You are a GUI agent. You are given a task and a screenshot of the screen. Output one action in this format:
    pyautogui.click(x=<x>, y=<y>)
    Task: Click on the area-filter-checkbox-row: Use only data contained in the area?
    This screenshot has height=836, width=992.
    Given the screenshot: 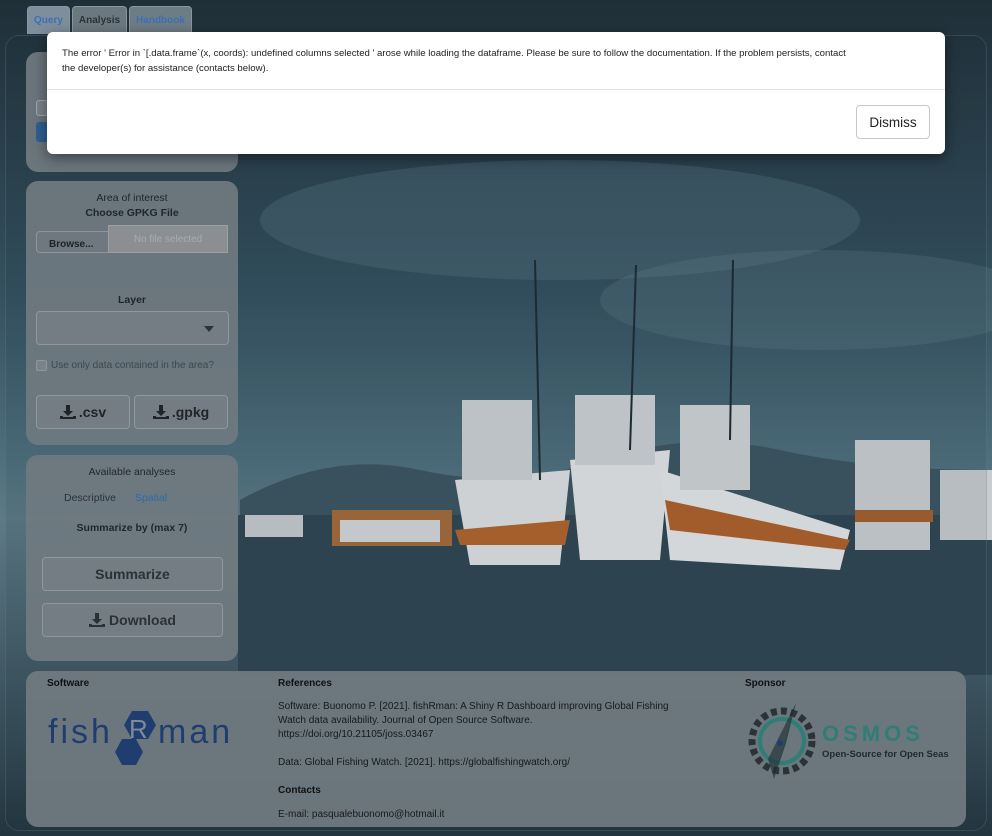 What is the action you would take?
    pyautogui.click(x=125, y=365)
    